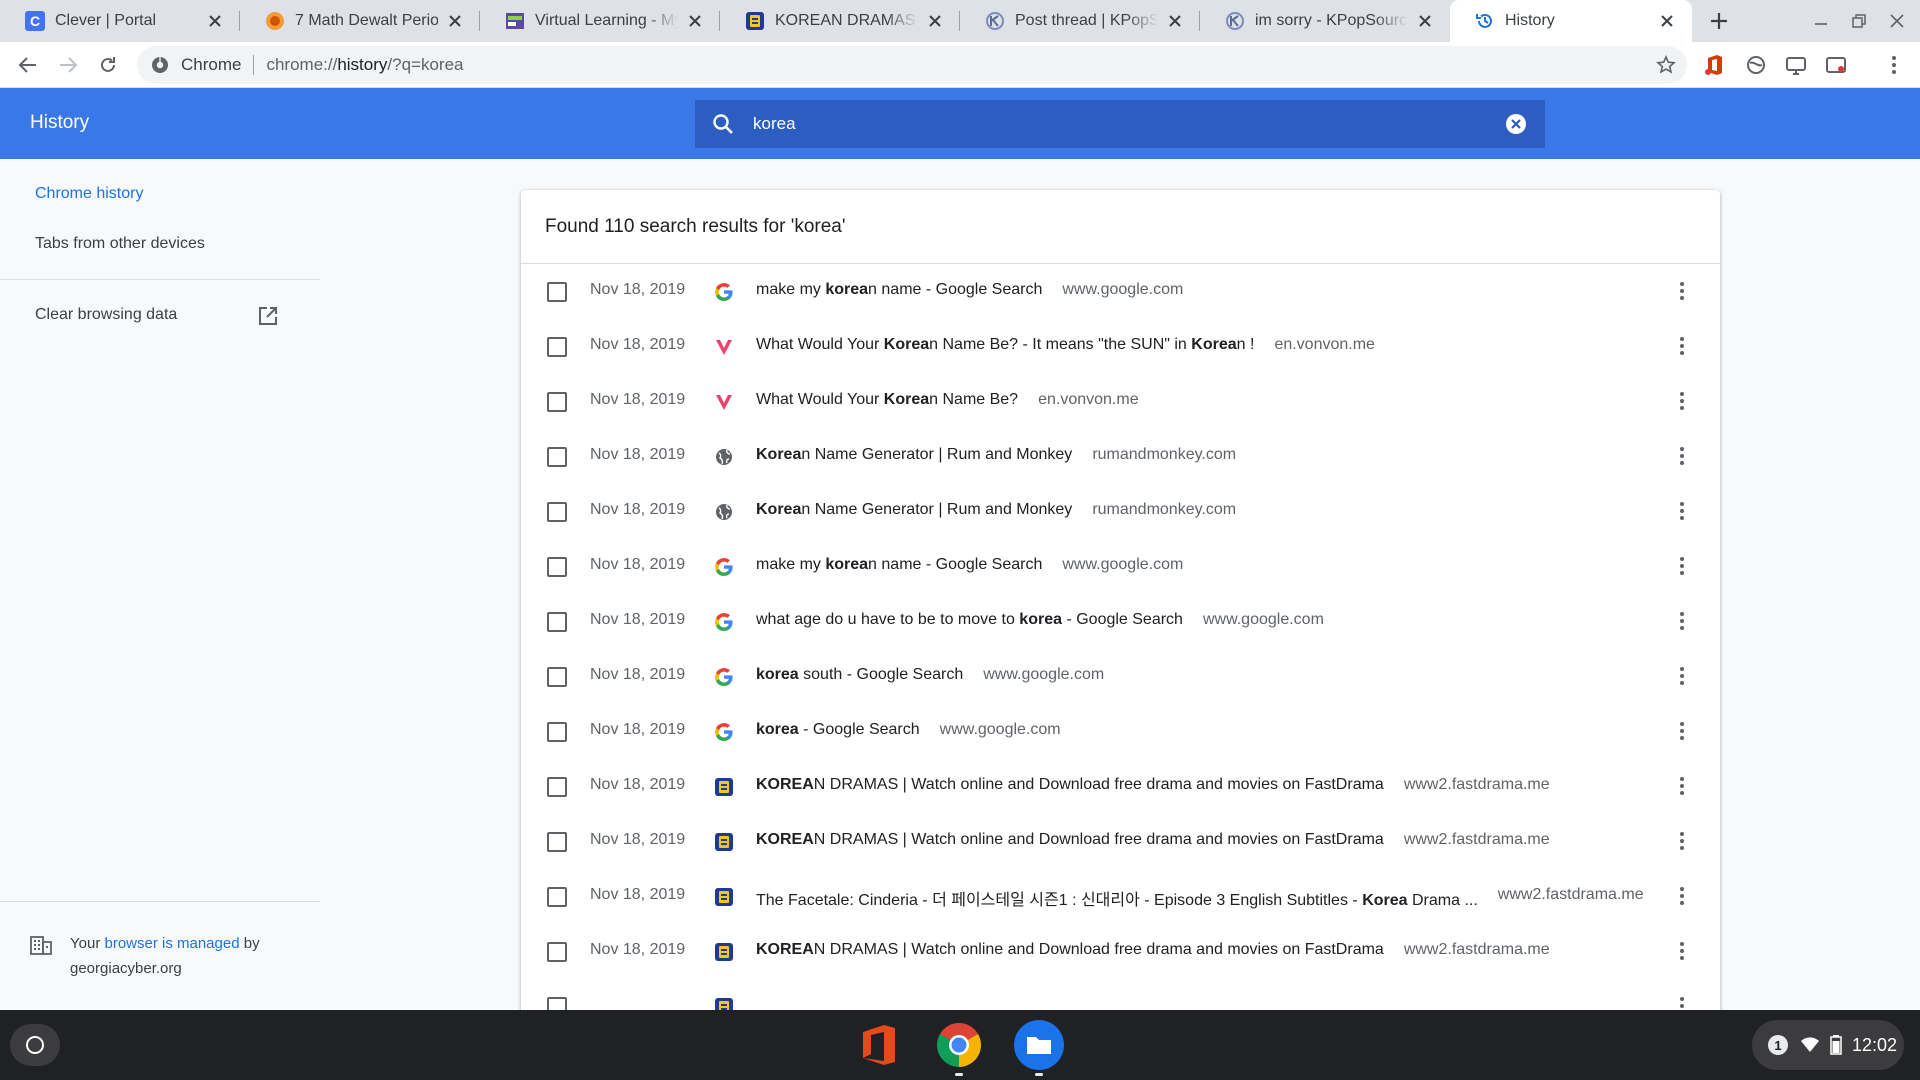 The width and height of the screenshot is (1920, 1080). Describe the element at coordinates (840, 21) in the screenshot. I see `tab-korean-dramas: KOREAN DRAMAS | Wat` at that location.